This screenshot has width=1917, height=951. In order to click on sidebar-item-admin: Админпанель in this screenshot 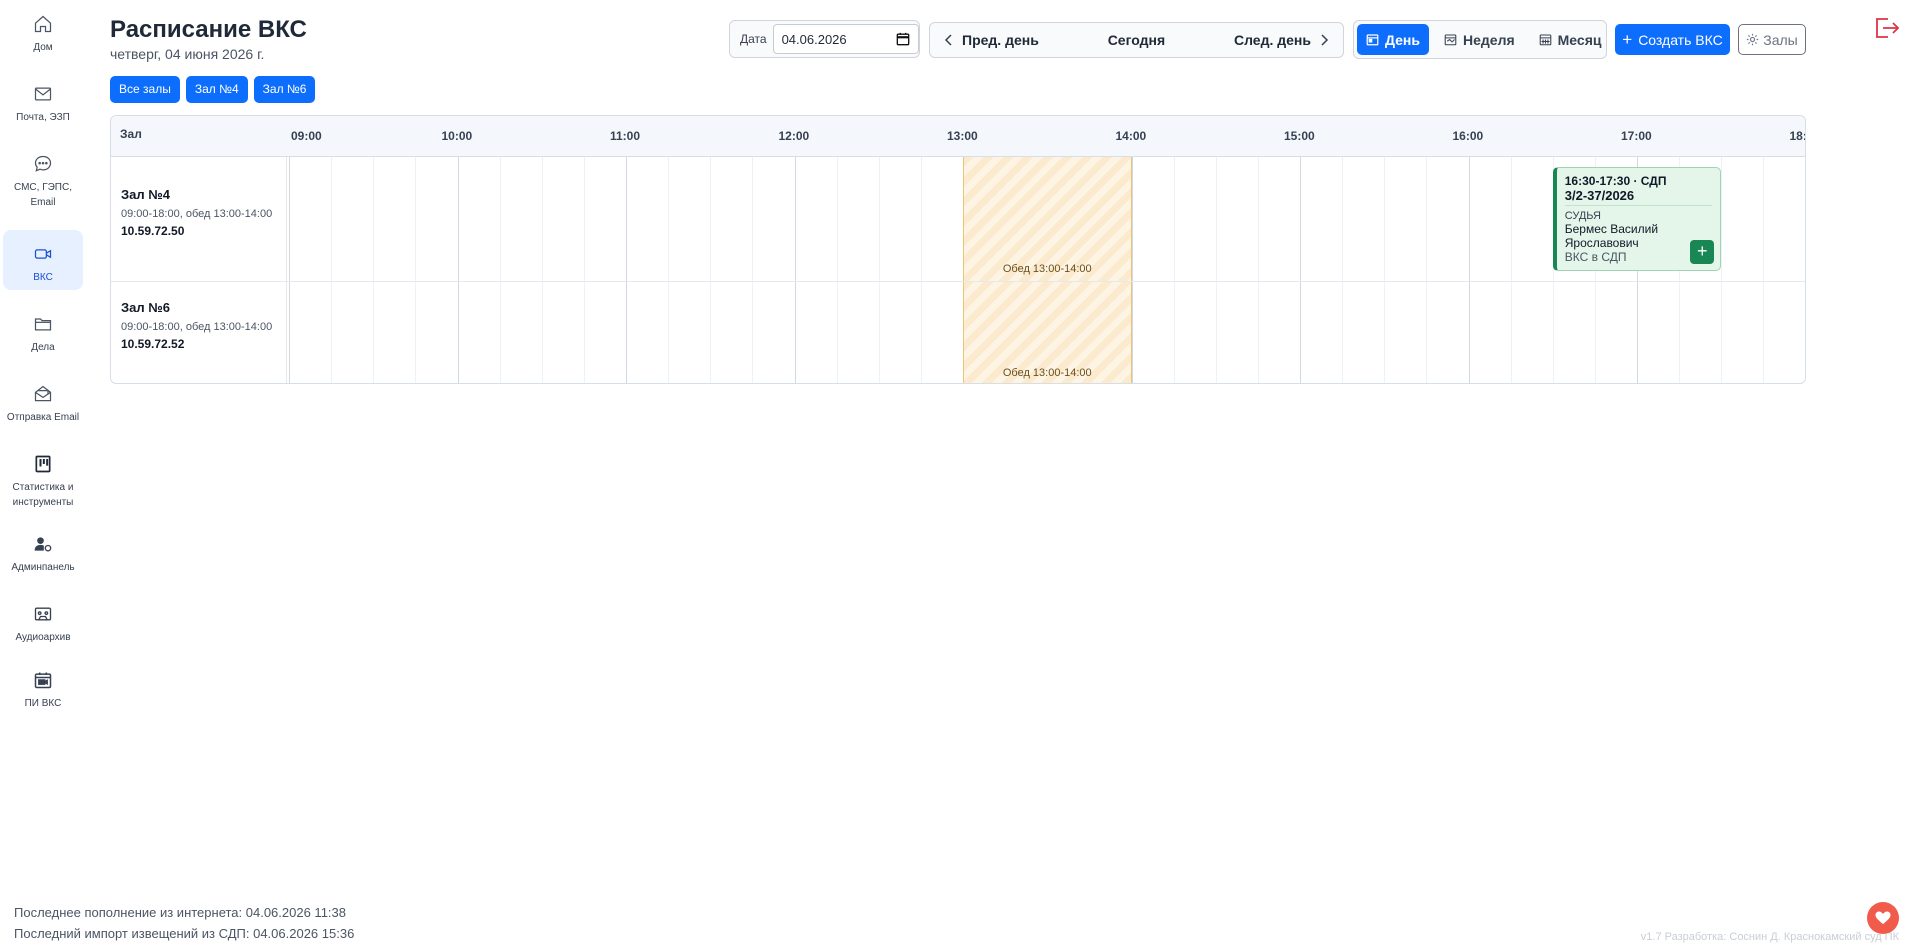, I will do `click(43, 553)`.